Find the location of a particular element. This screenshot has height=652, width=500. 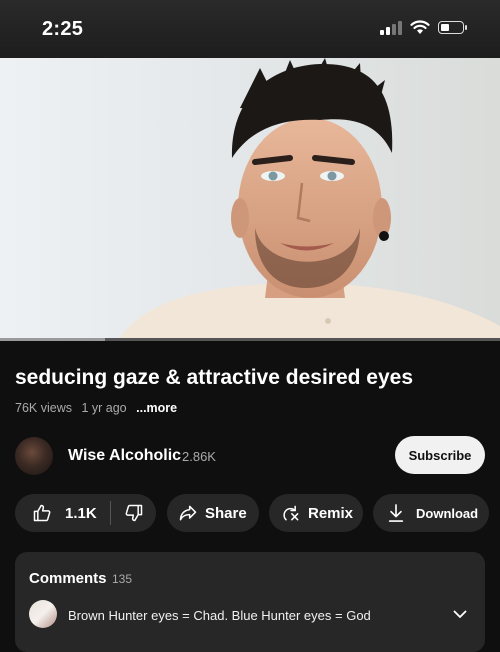

status-bar: 2:25 is located at coordinates (250, 29).